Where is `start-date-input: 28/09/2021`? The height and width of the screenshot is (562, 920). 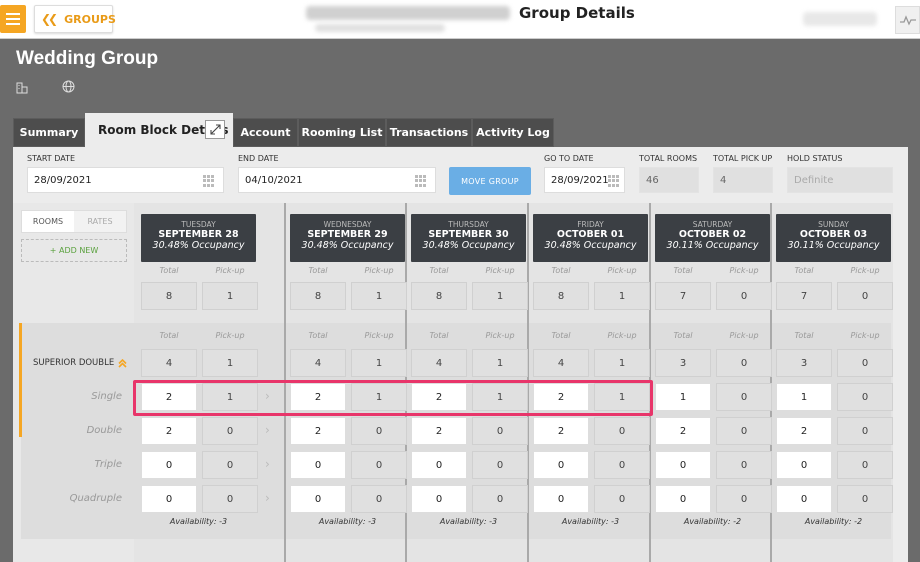 start-date-input: 28/09/2021 is located at coordinates (125, 180).